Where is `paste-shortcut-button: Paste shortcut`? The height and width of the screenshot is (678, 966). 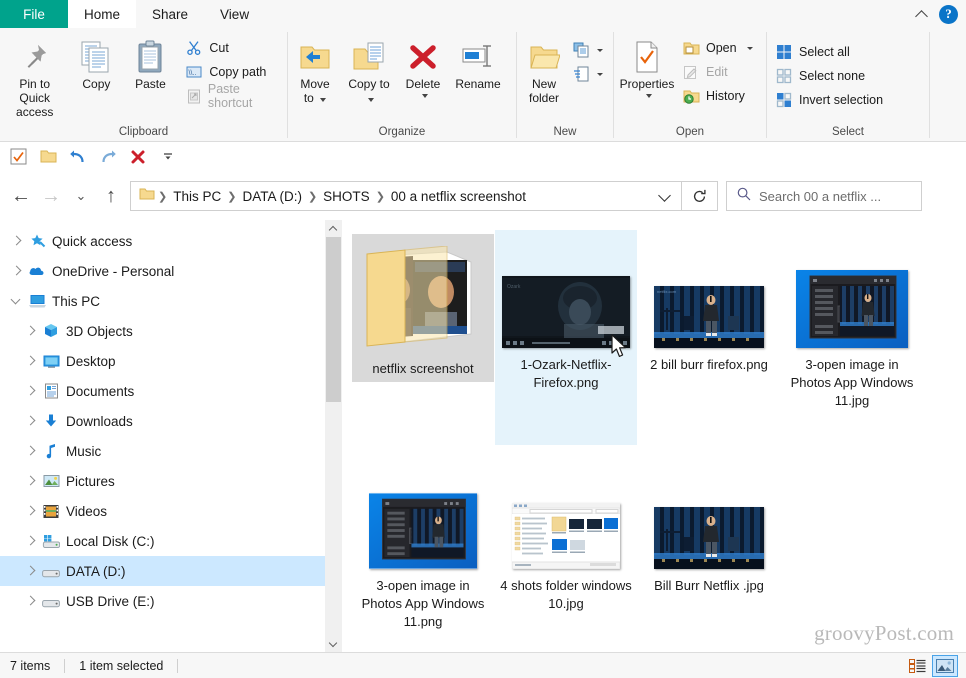 paste-shortcut-button: Paste shortcut is located at coordinates (235, 96).